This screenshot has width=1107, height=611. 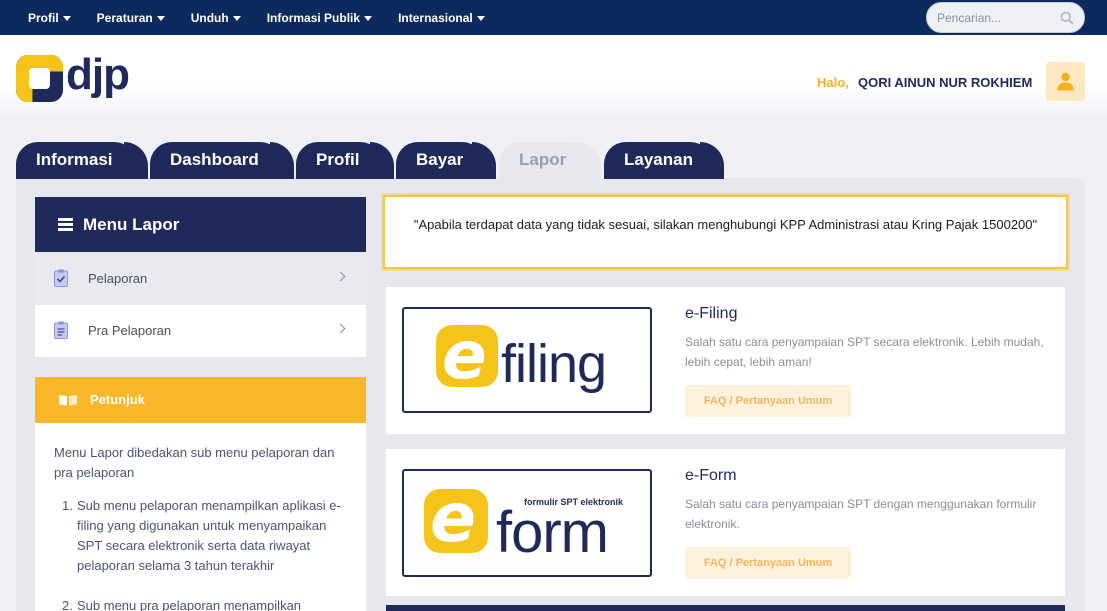 I want to click on tab-profil: Profil, so click(x=345, y=160).